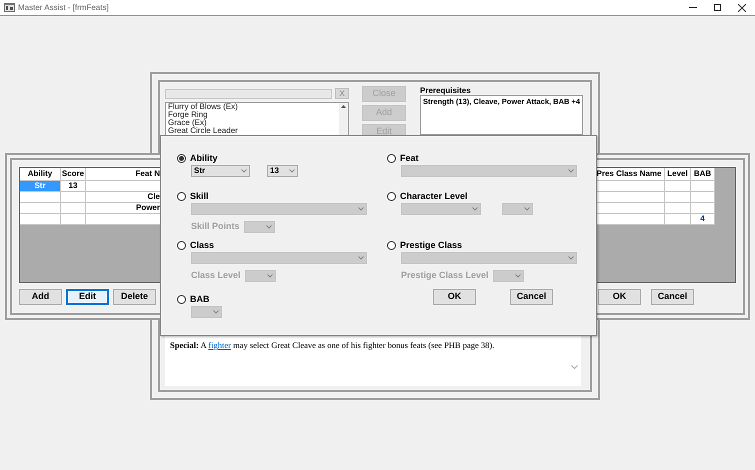 The width and height of the screenshot is (755, 470). Describe the element at coordinates (253, 131) in the screenshot. I see `list-item: Great Circle Leader` at that location.